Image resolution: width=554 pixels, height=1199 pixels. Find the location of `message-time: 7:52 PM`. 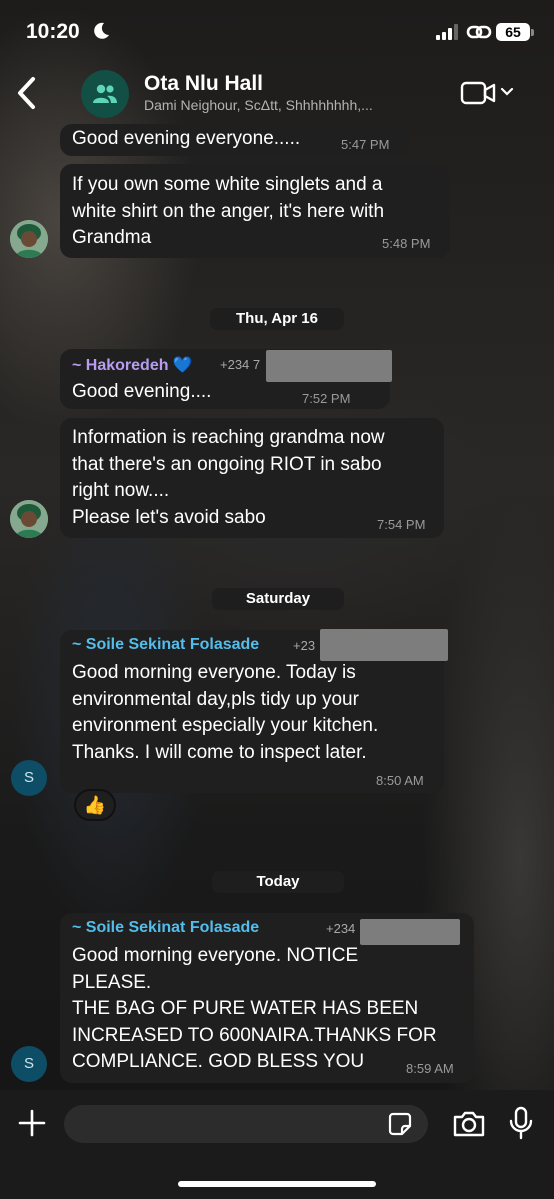

message-time: 7:52 PM is located at coordinates (326, 398).